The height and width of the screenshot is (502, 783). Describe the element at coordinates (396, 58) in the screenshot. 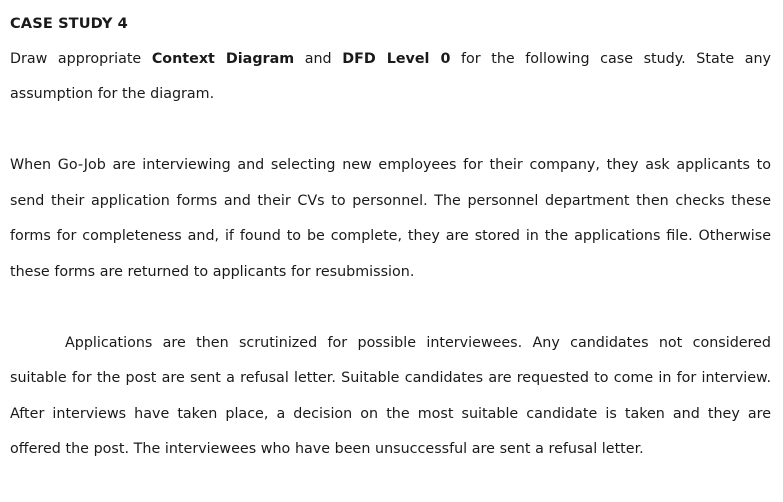

I see `instruction-bold-dfd-level-0: DFD Level 0` at that location.